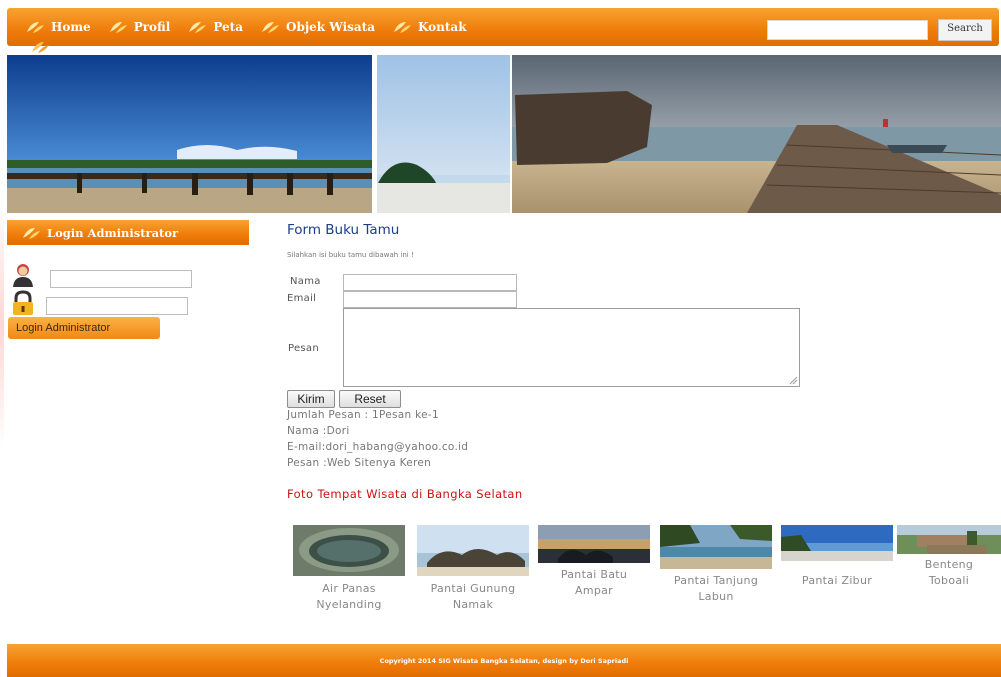 Image resolution: width=1001 pixels, height=677 pixels. What do you see at coordinates (23, 275) in the screenshot?
I see `user-icon` at bounding box center [23, 275].